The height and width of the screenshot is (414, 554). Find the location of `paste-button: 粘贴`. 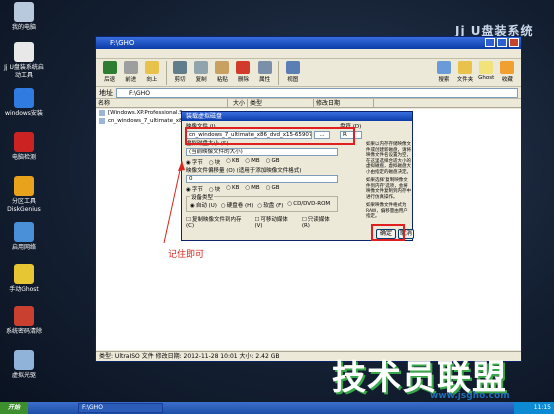

paste-button: 粘贴 is located at coordinates (222, 72).